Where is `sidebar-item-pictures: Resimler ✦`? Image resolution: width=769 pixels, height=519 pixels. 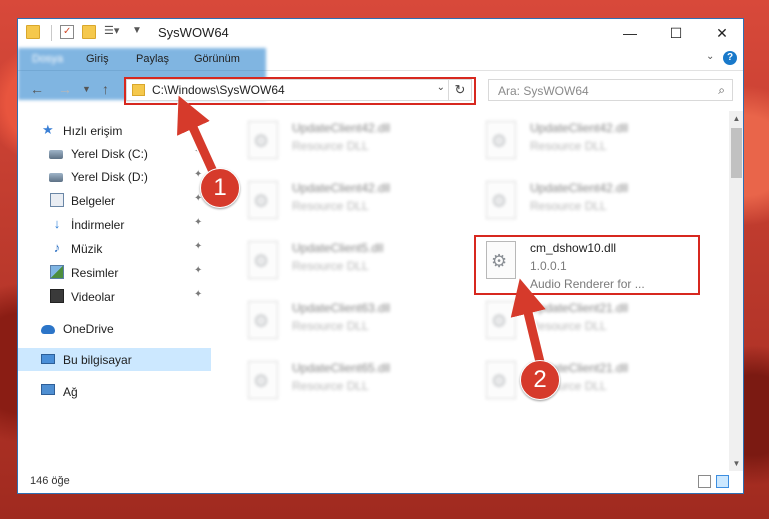
sidebar-item-pictures: Resimler ✦ is located at coordinates (114, 272).